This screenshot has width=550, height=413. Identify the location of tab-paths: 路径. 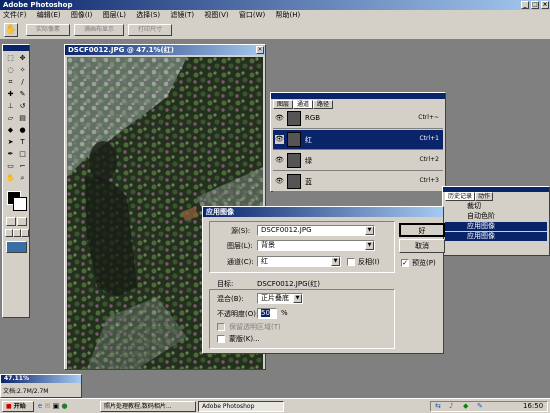
(323, 104).